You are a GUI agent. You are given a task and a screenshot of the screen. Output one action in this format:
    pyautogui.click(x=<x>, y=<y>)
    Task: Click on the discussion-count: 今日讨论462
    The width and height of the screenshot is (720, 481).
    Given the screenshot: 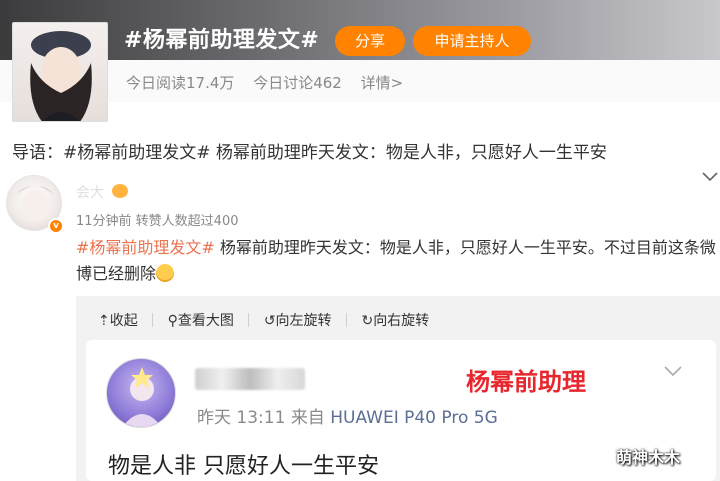 What is the action you would take?
    pyautogui.click(x=297, y=83)
    